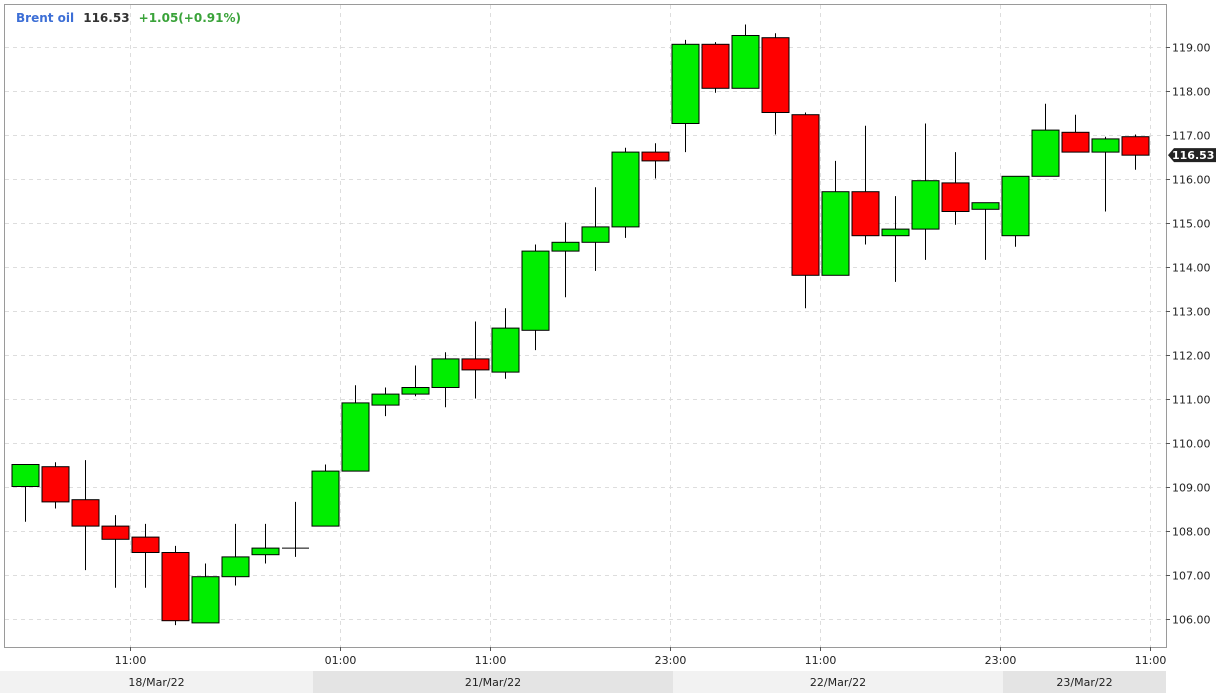 The width and height of the screenshot is (1218, 693). What do you see at coordinates (1191, 48) in the screenshot?
I see `price-tick-label: 119.00` at bounding box center [1191, 48].